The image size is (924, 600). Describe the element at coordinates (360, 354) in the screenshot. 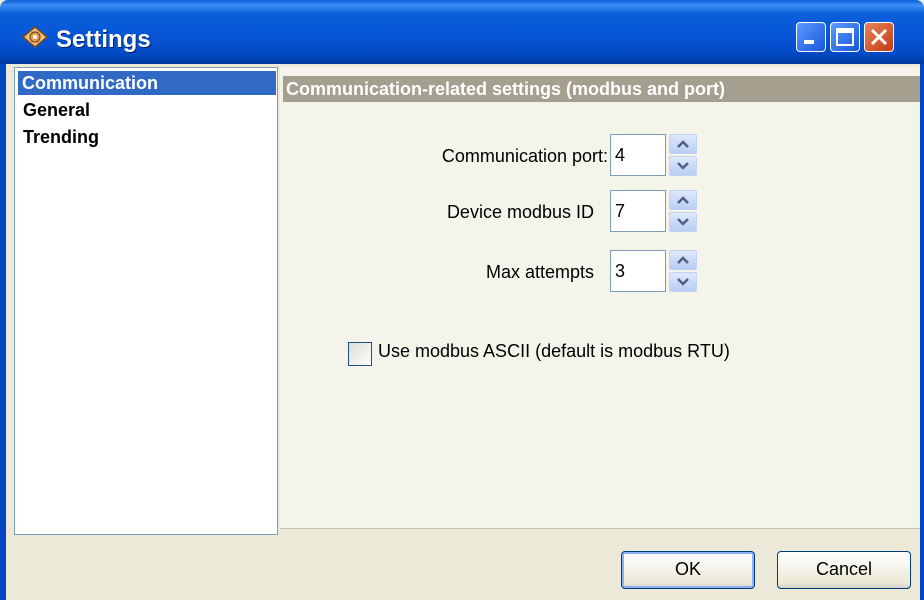

I see `modbus-ascii-checkbox` at that location.